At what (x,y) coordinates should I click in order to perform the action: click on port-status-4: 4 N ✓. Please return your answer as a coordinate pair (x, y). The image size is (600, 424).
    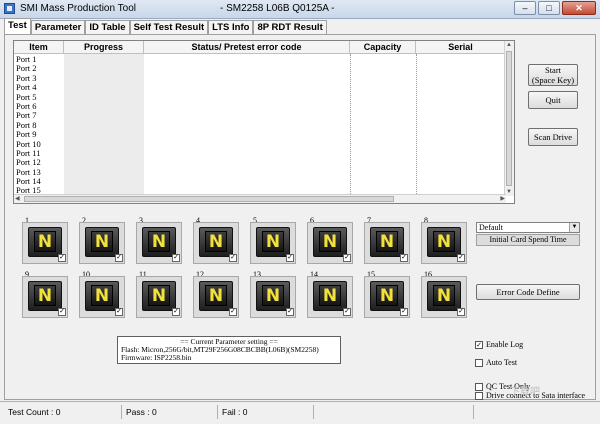
    Looking at the image, I should click on (216, 241).